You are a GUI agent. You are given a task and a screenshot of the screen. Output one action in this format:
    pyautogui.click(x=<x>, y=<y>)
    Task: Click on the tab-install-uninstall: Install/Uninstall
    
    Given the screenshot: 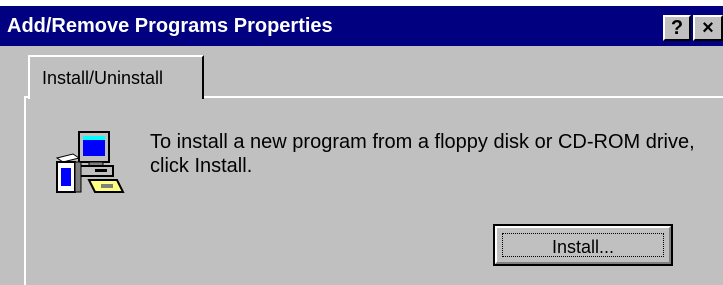 What is the action you would take?
    pyautogui.click(x=116, y=77)
    